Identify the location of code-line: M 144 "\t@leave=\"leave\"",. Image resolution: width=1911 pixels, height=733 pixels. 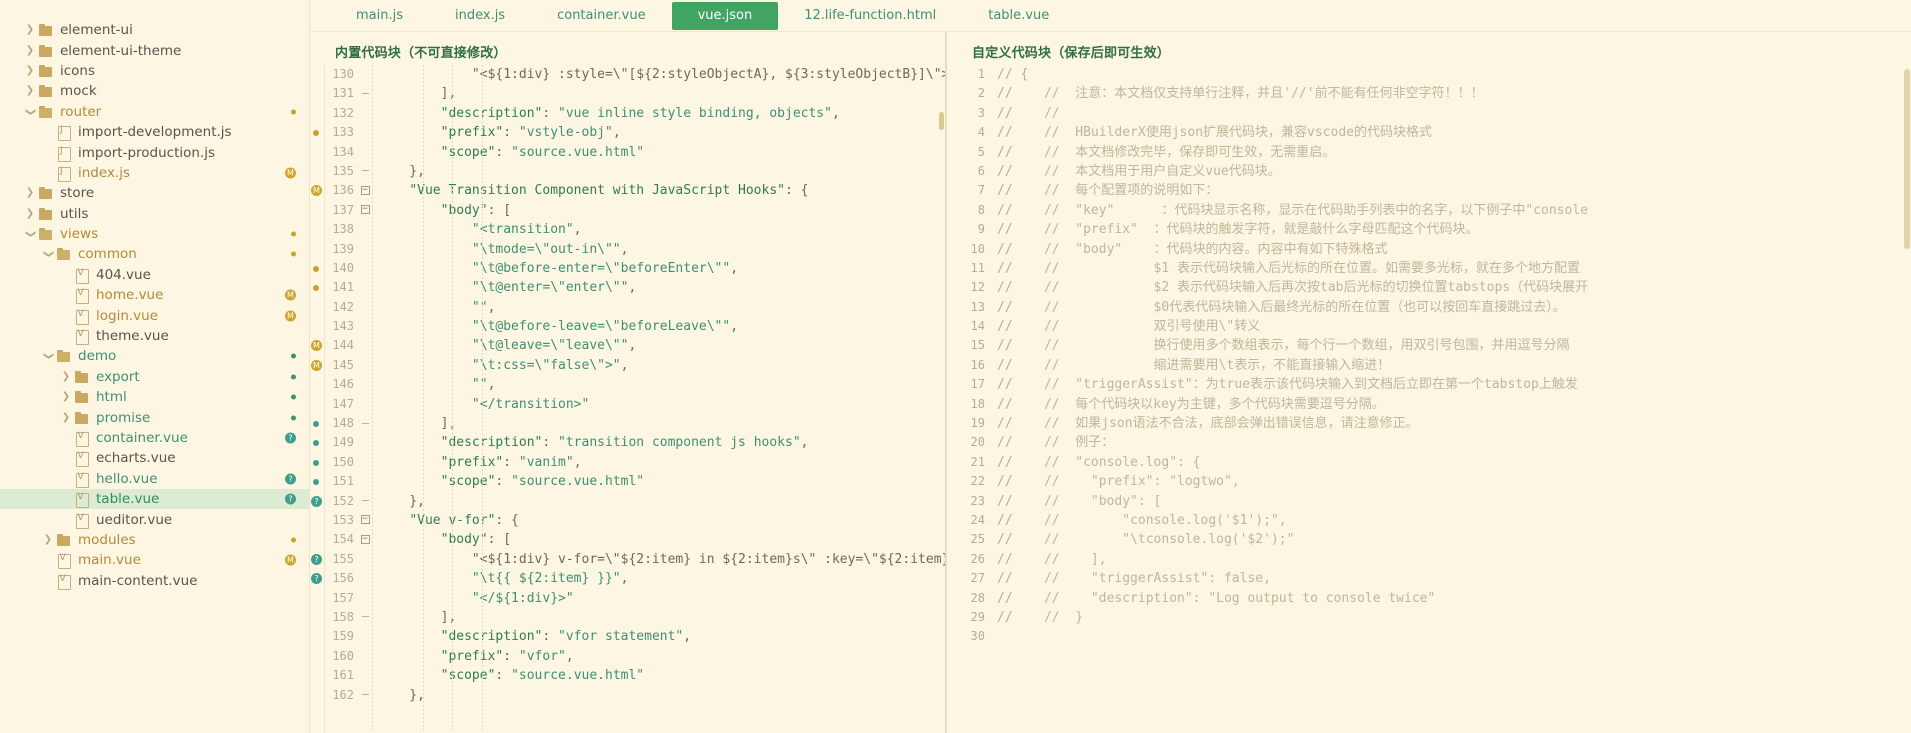
(627, 345).